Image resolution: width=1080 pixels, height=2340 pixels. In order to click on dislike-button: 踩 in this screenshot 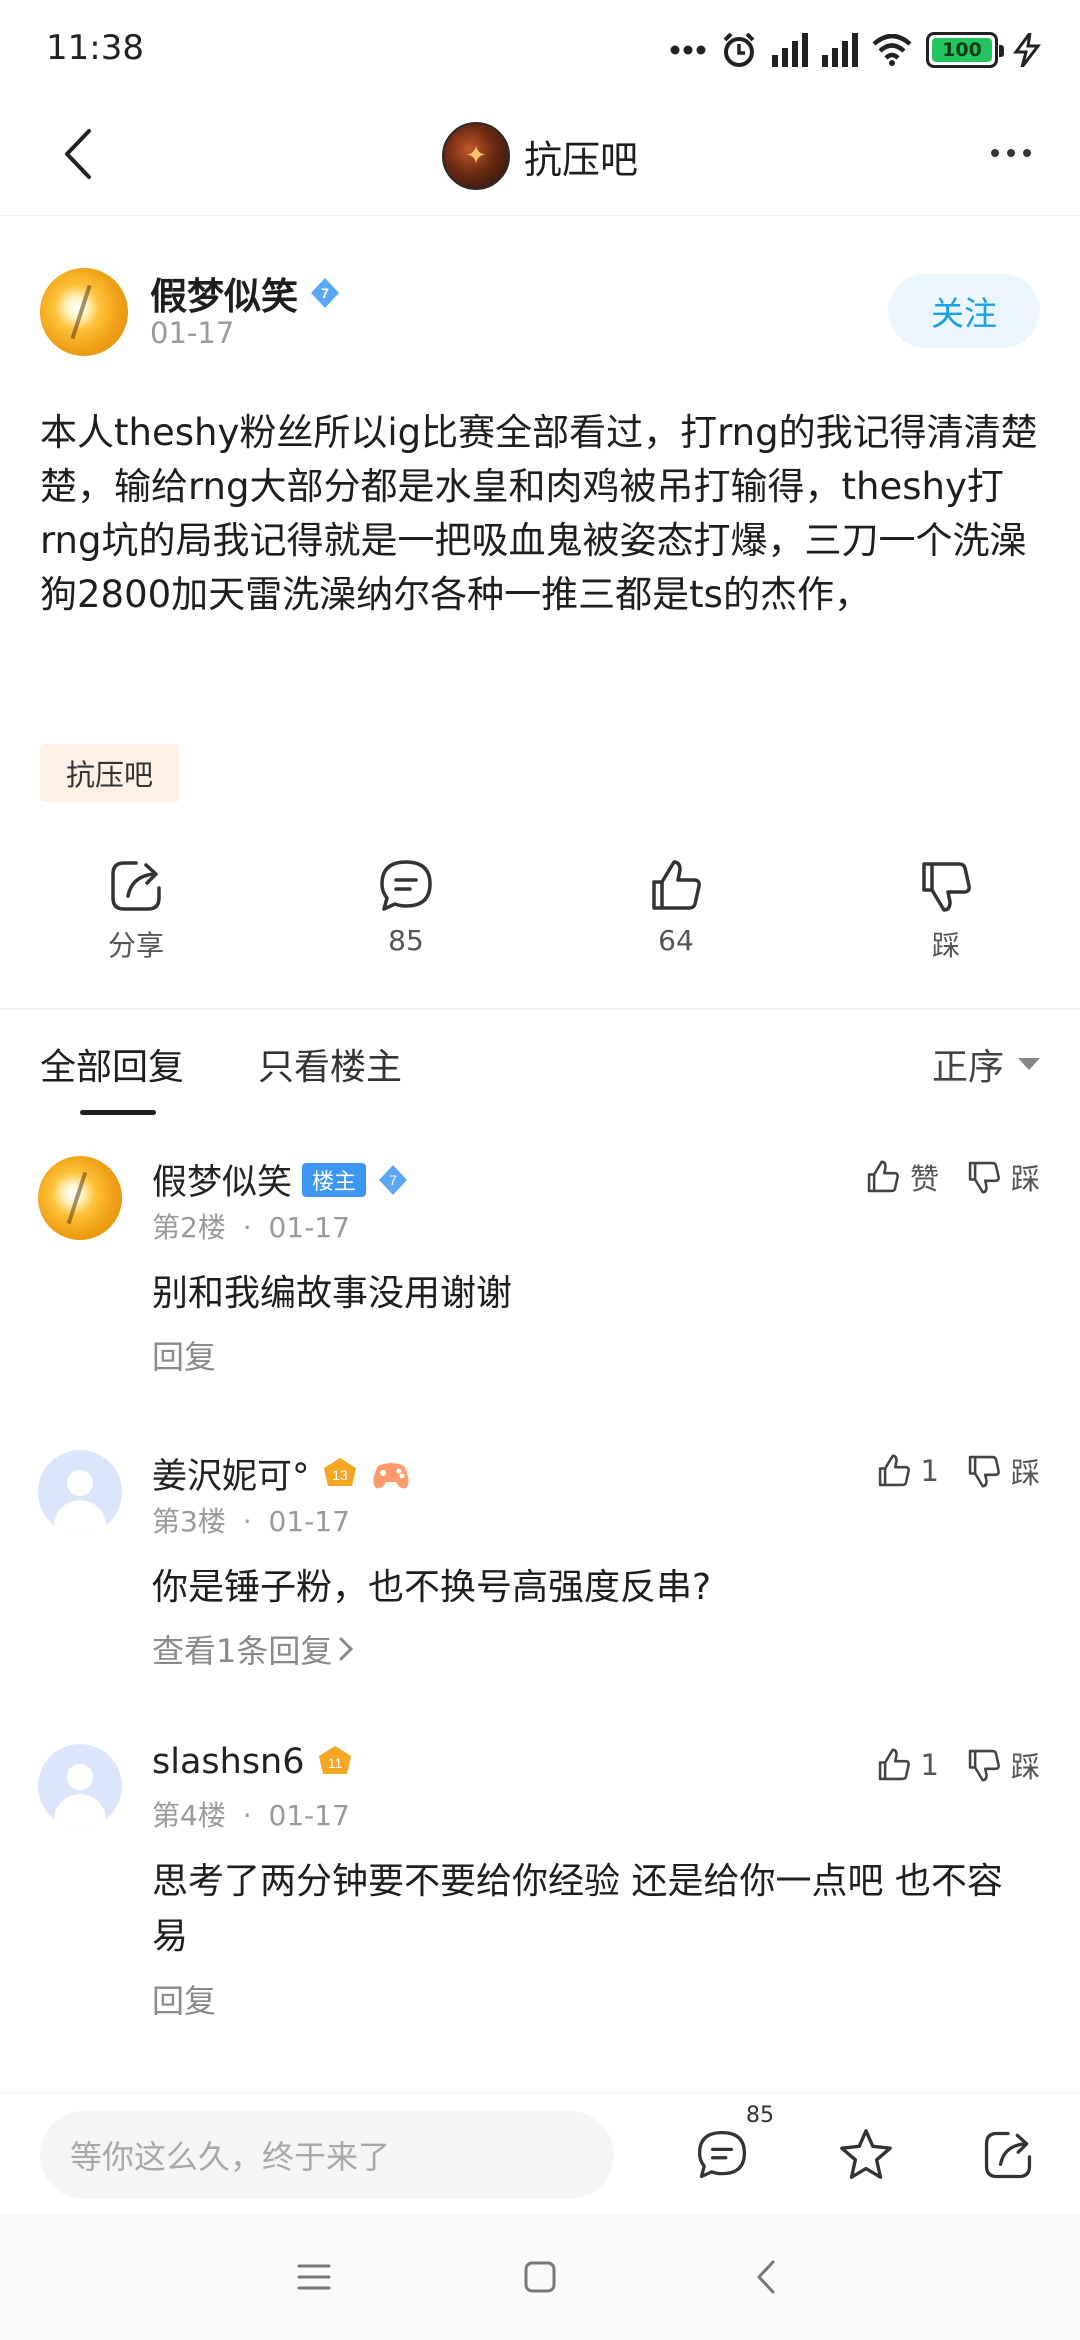, I will do `click(946, 910)`.